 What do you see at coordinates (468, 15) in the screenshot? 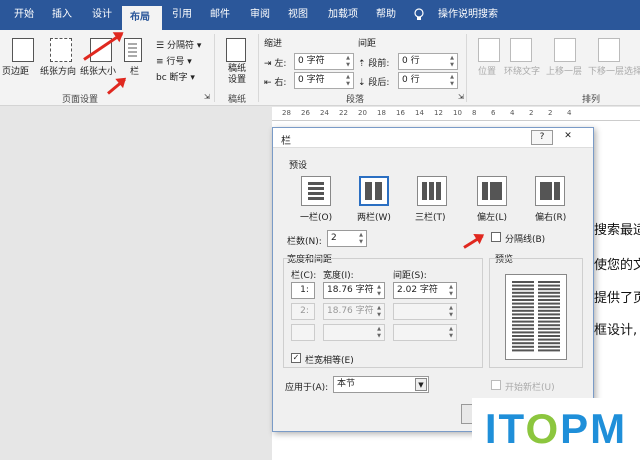
I see `tell-me-search: 操作说明搜索` at bounding box center [468, 15].